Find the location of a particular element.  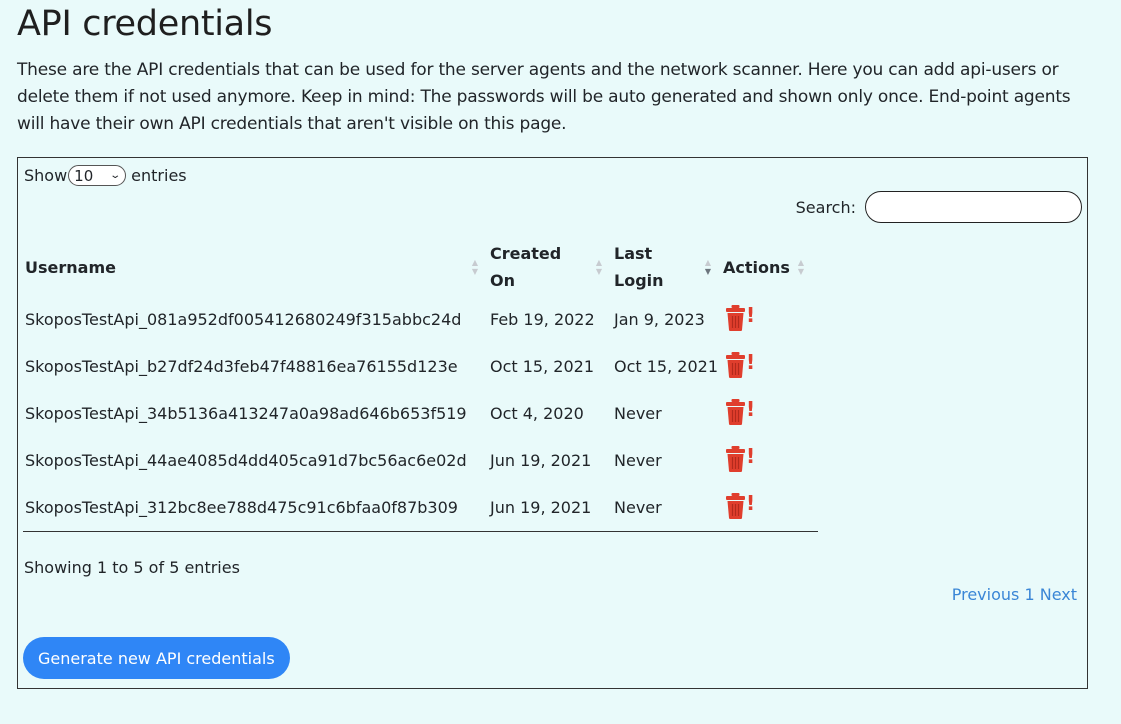

last-login-cell: Jan 9, 2023 is located at coordinates (659, 319).